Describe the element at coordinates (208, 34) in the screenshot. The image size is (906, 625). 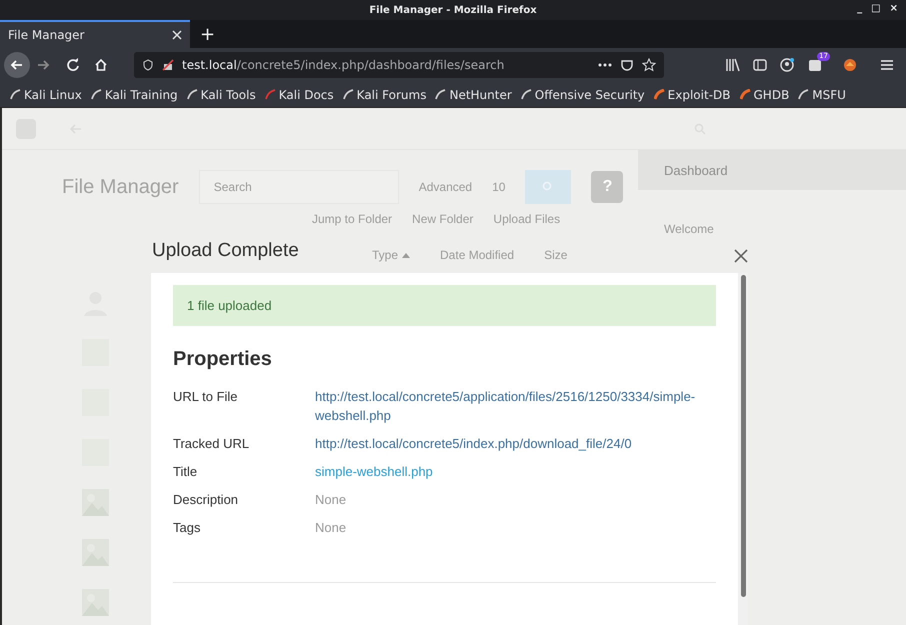
I see `new-tab-button: +` at that location.